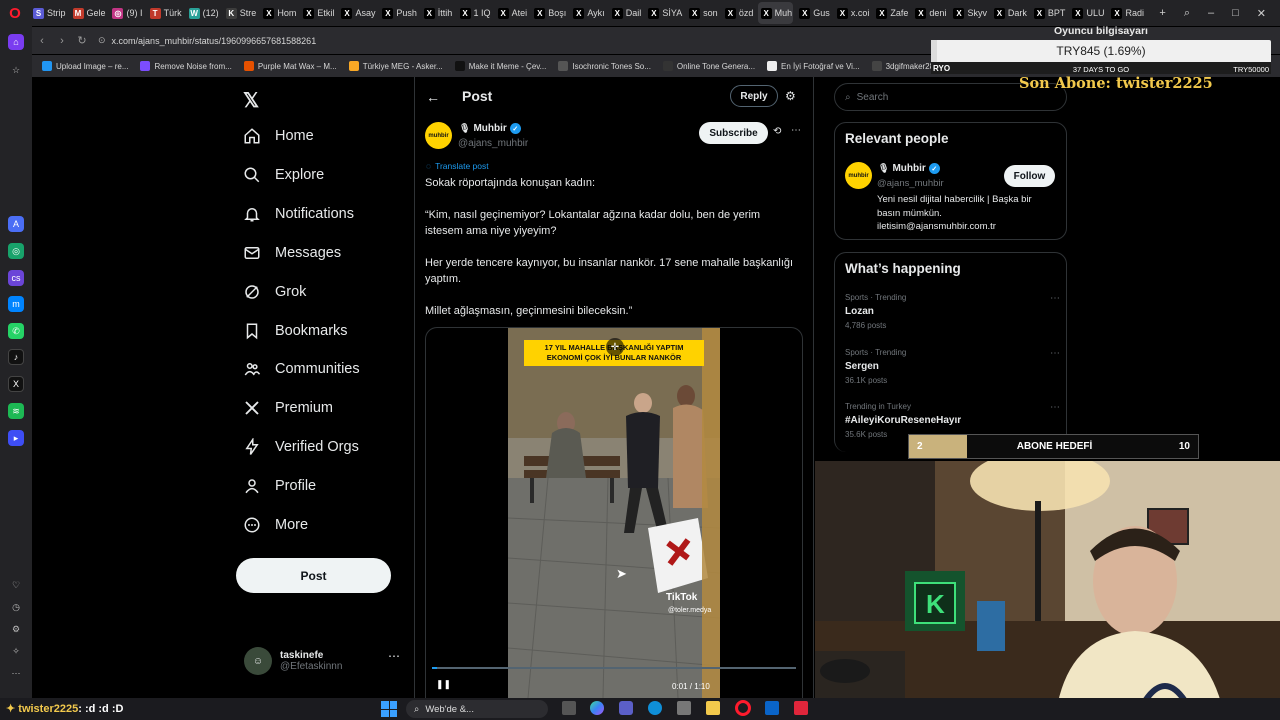  What do you see at coordinates (62, 41) in the screenshot?
I see `forward-icon: ›` at bounding box center [62, 41].